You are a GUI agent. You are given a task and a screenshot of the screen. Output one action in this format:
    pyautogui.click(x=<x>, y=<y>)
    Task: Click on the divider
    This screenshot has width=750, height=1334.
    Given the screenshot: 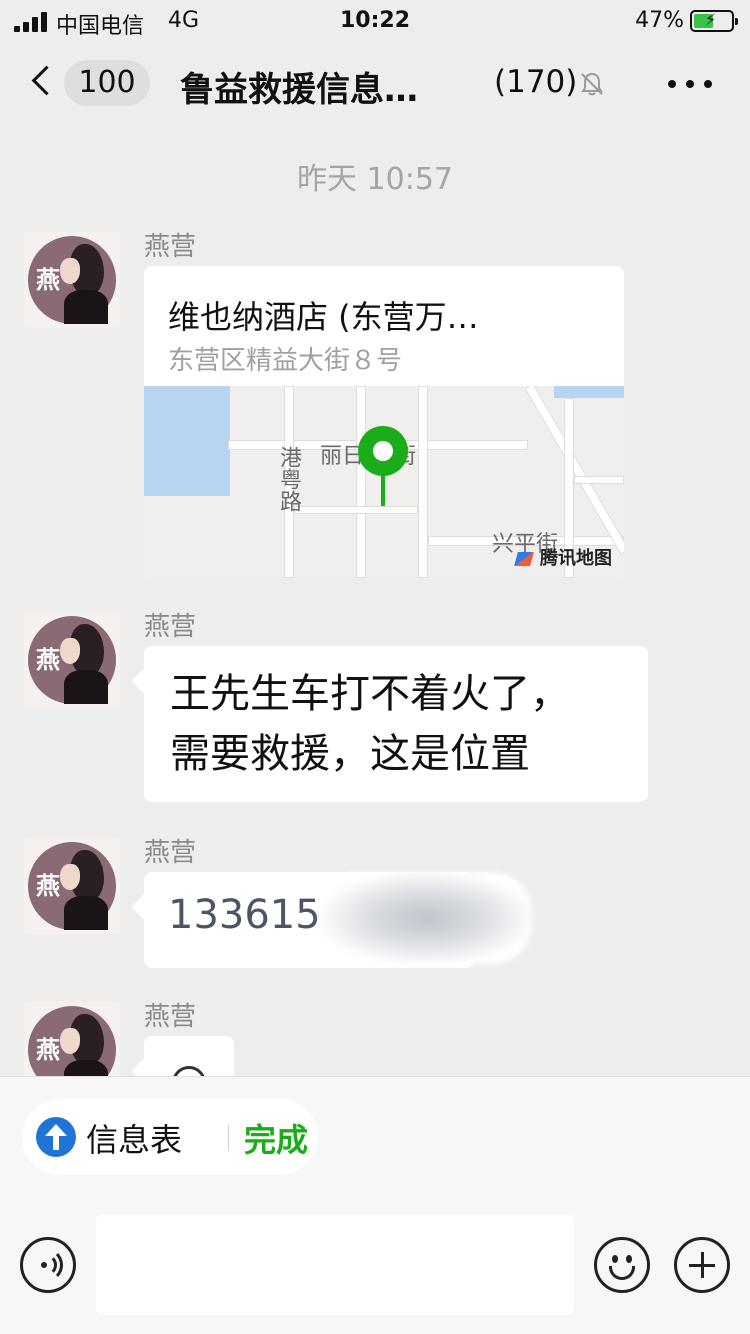 What is the action you would take?
    pyautogui.click(x=228, y=1138)
    